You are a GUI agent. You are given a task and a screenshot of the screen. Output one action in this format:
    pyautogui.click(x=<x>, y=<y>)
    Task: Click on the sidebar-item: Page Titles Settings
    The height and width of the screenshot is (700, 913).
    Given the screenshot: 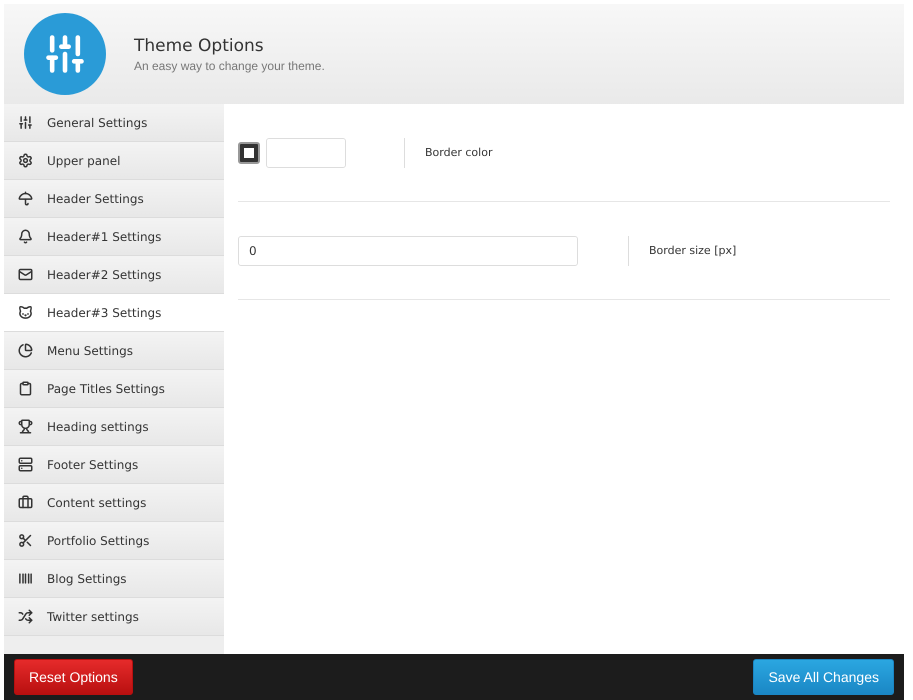 What is the action you would take?
    pyautogui.click(x=114, y=389)
    